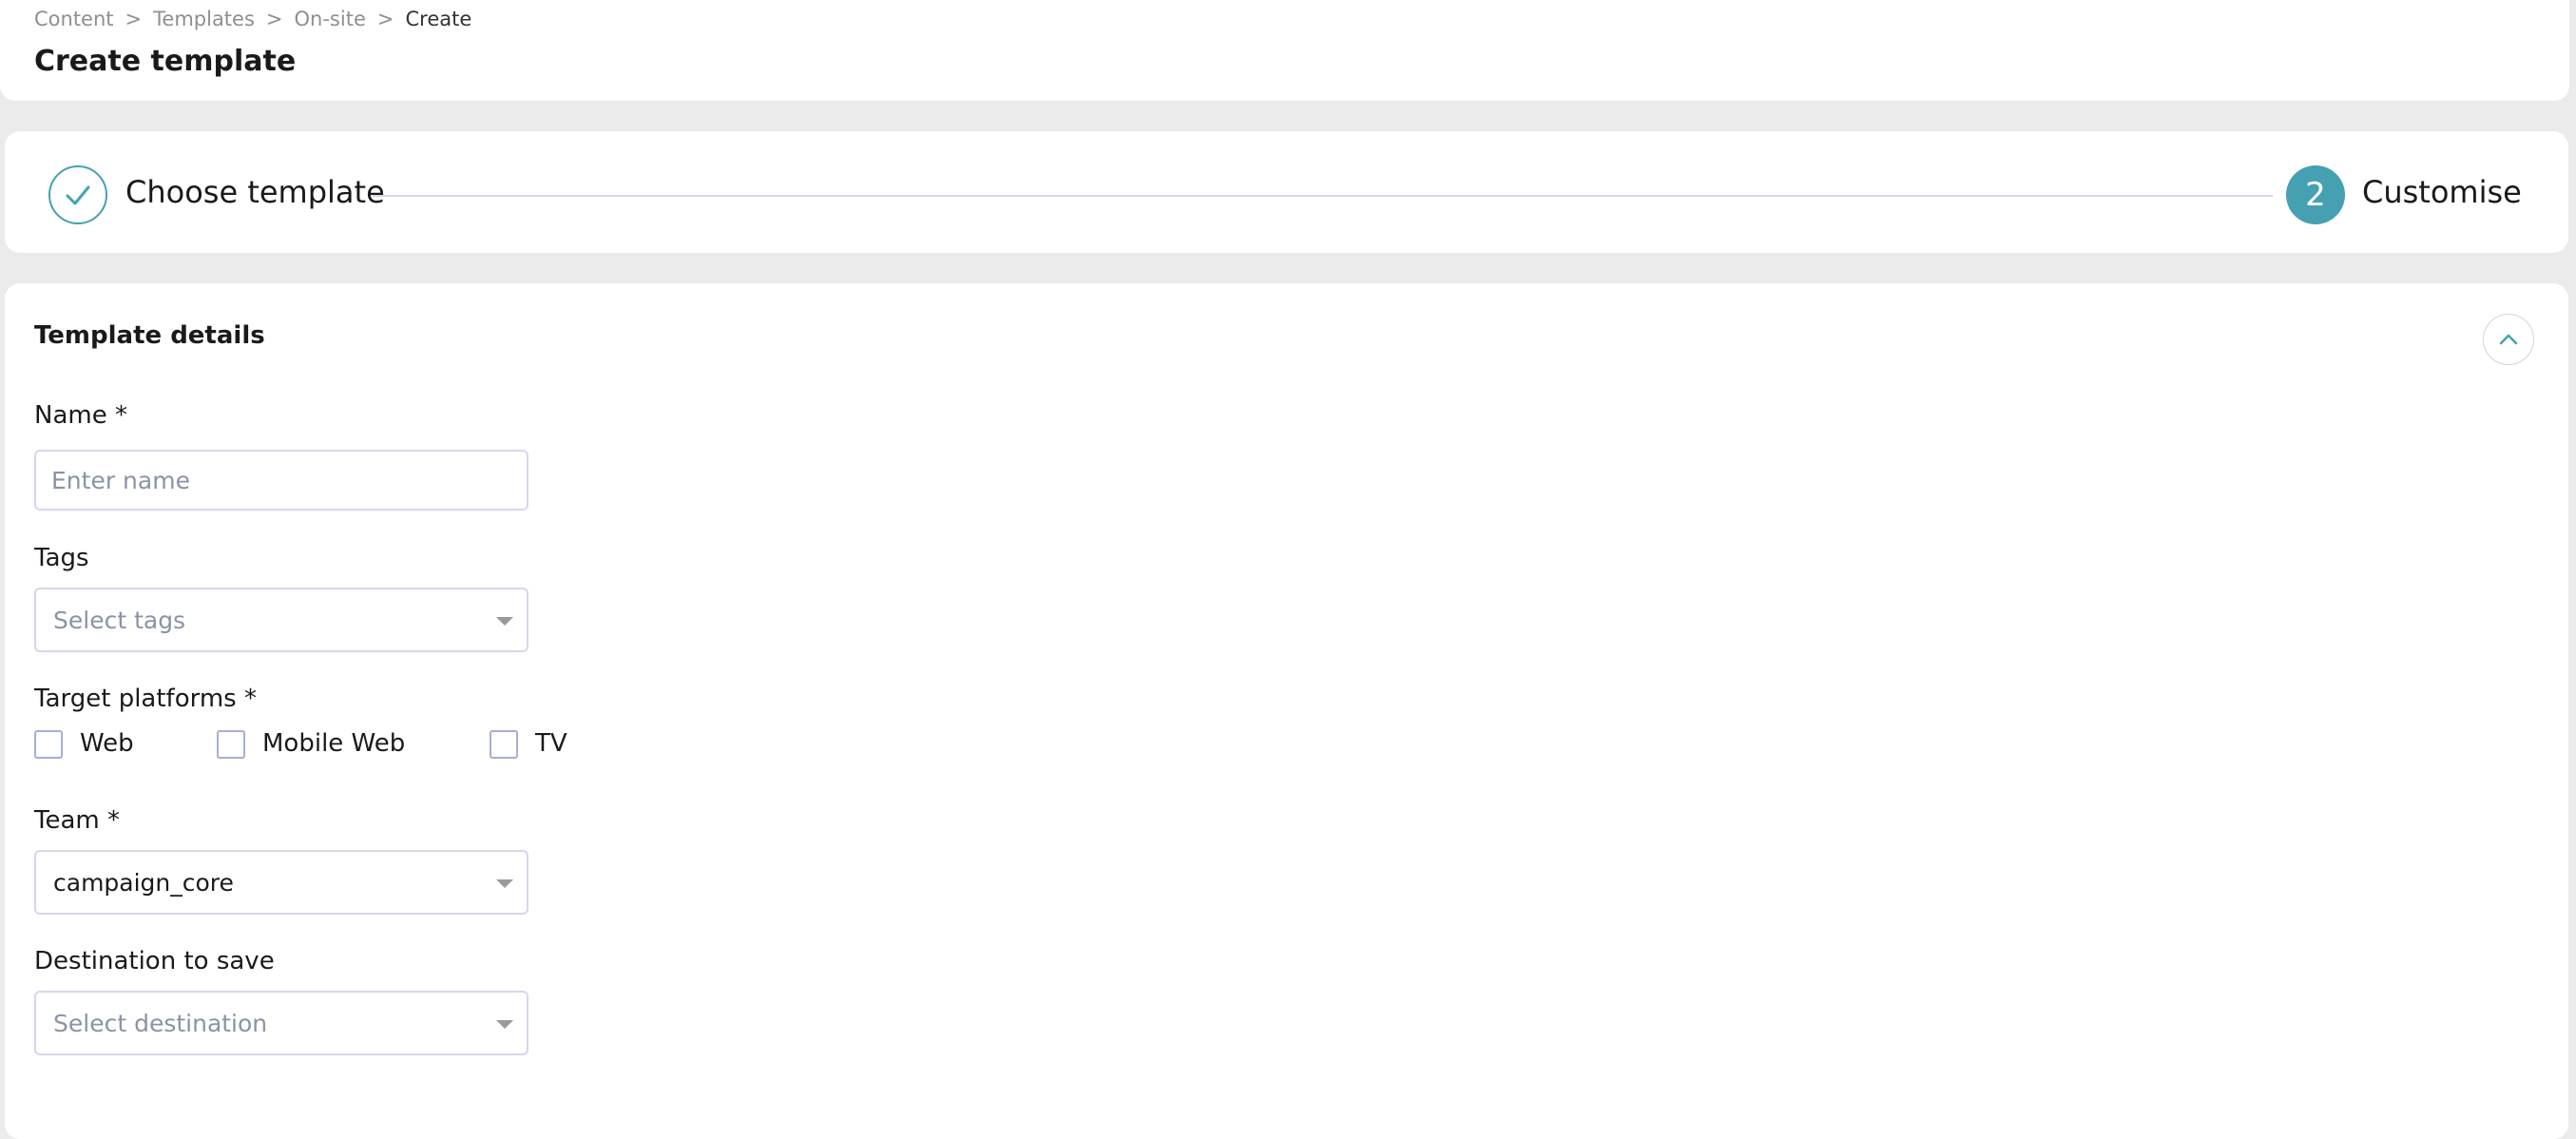 This screenshot has height=1139, width=2576. Describe the element at coordinates (80, 415) in the screenshot. I see `name-label: Name *` at that location.